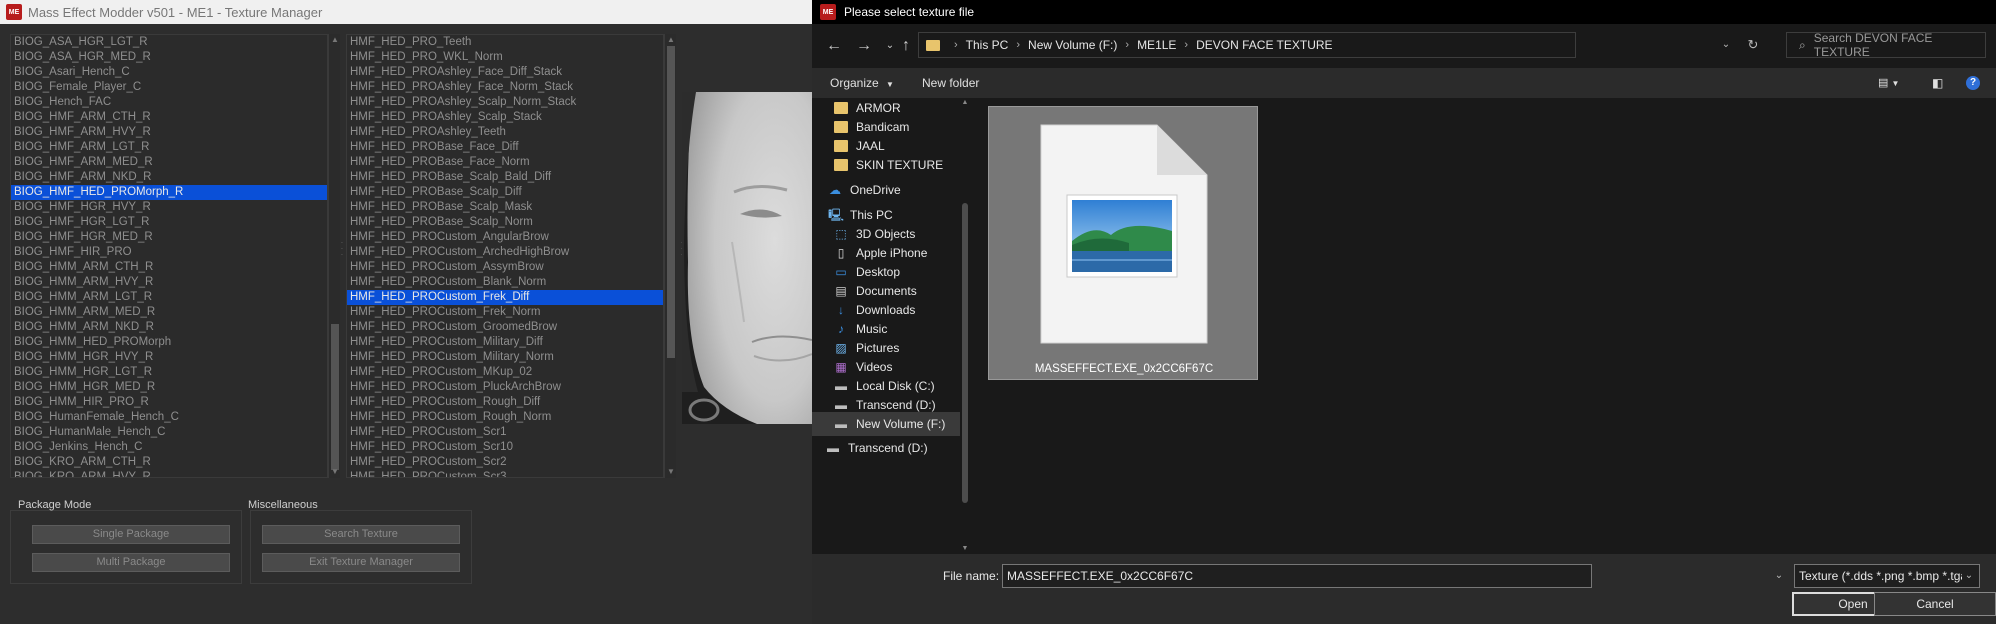  Describe the element at coordinates (1753, 45) in the screenshot. I see `refresh-icon: ↻` at that location.